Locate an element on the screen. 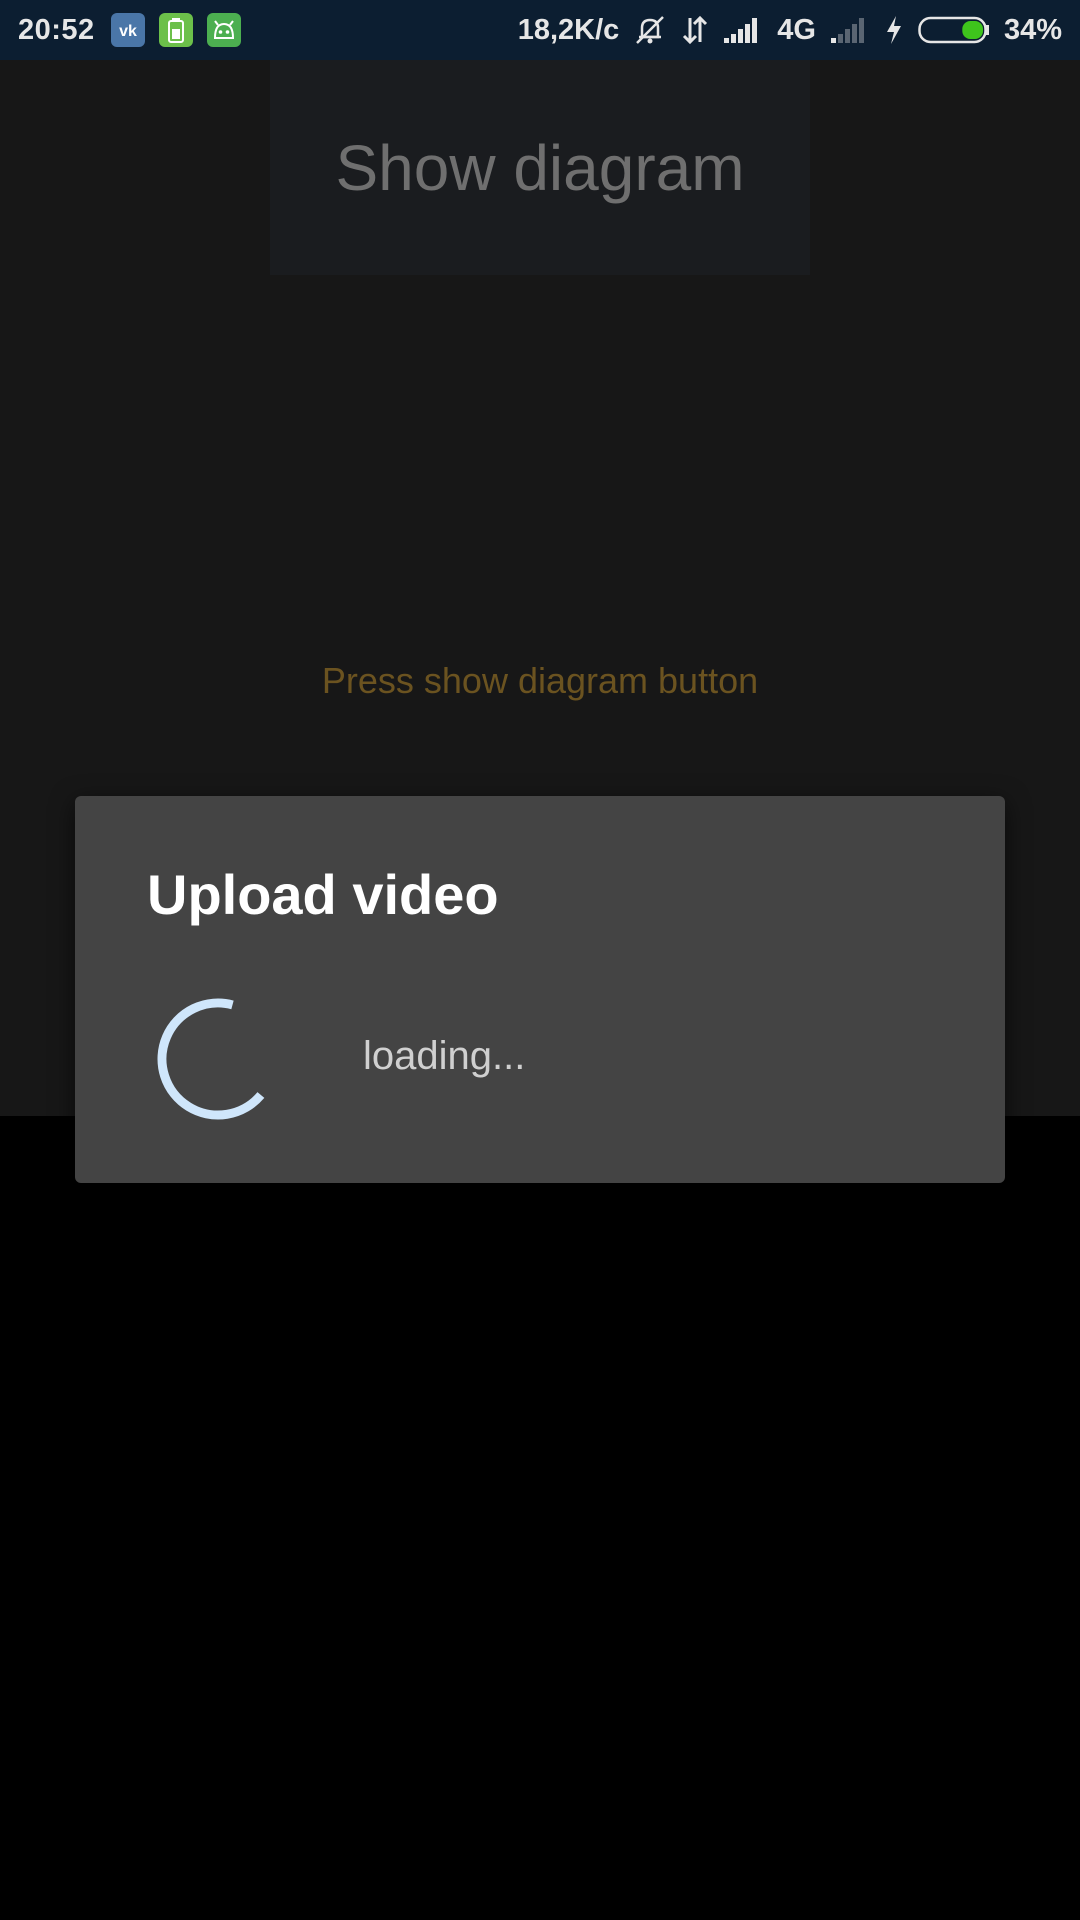  status-right-group: 18,2K/c 4G 34% is located at coordinates (790, 30).